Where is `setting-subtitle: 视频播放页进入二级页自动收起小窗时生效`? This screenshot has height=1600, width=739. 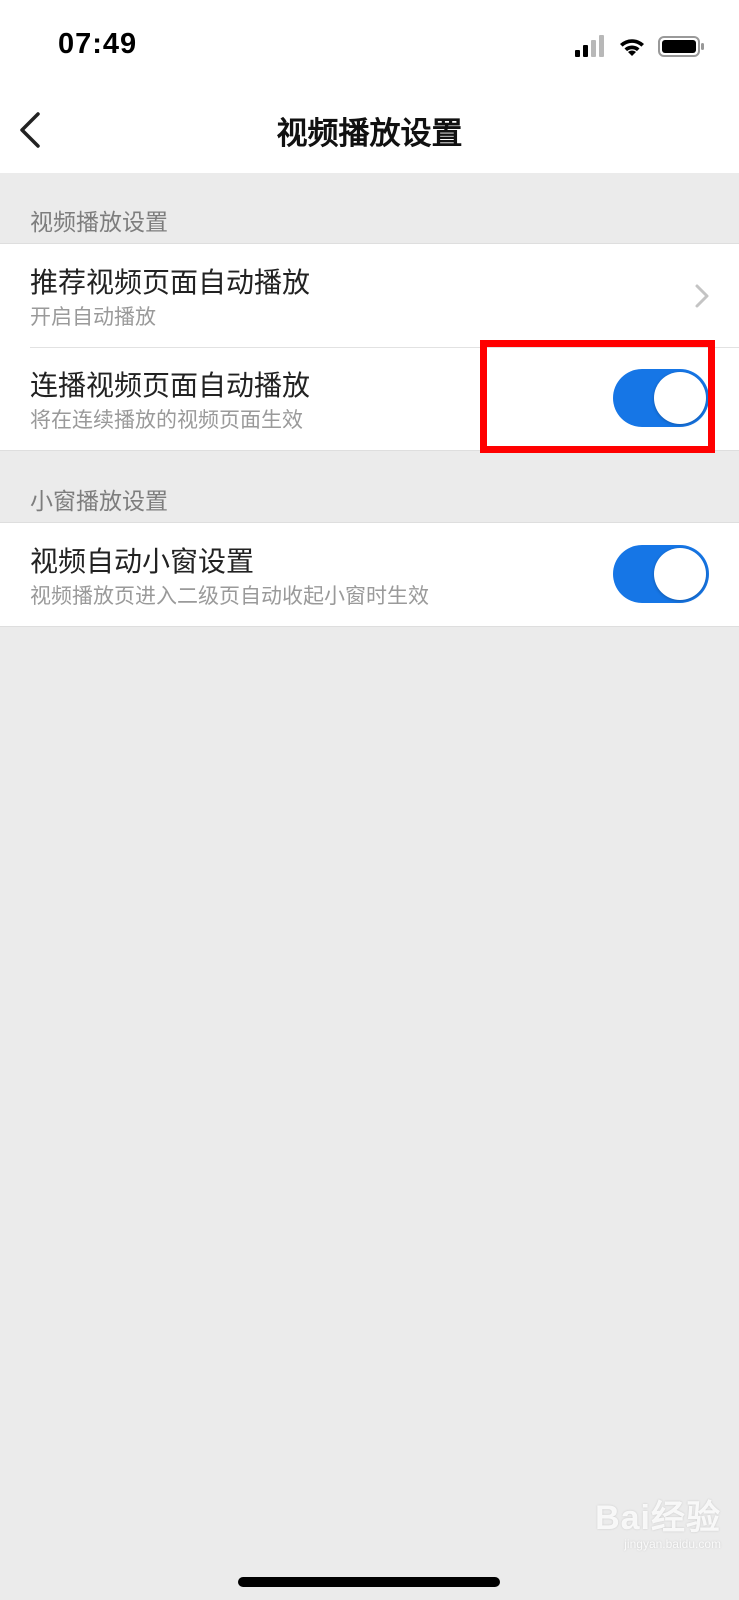 setting-subtitle: 视频播放页进入二级页自动收起小窗时生效 is located at coordinates (229, 596).